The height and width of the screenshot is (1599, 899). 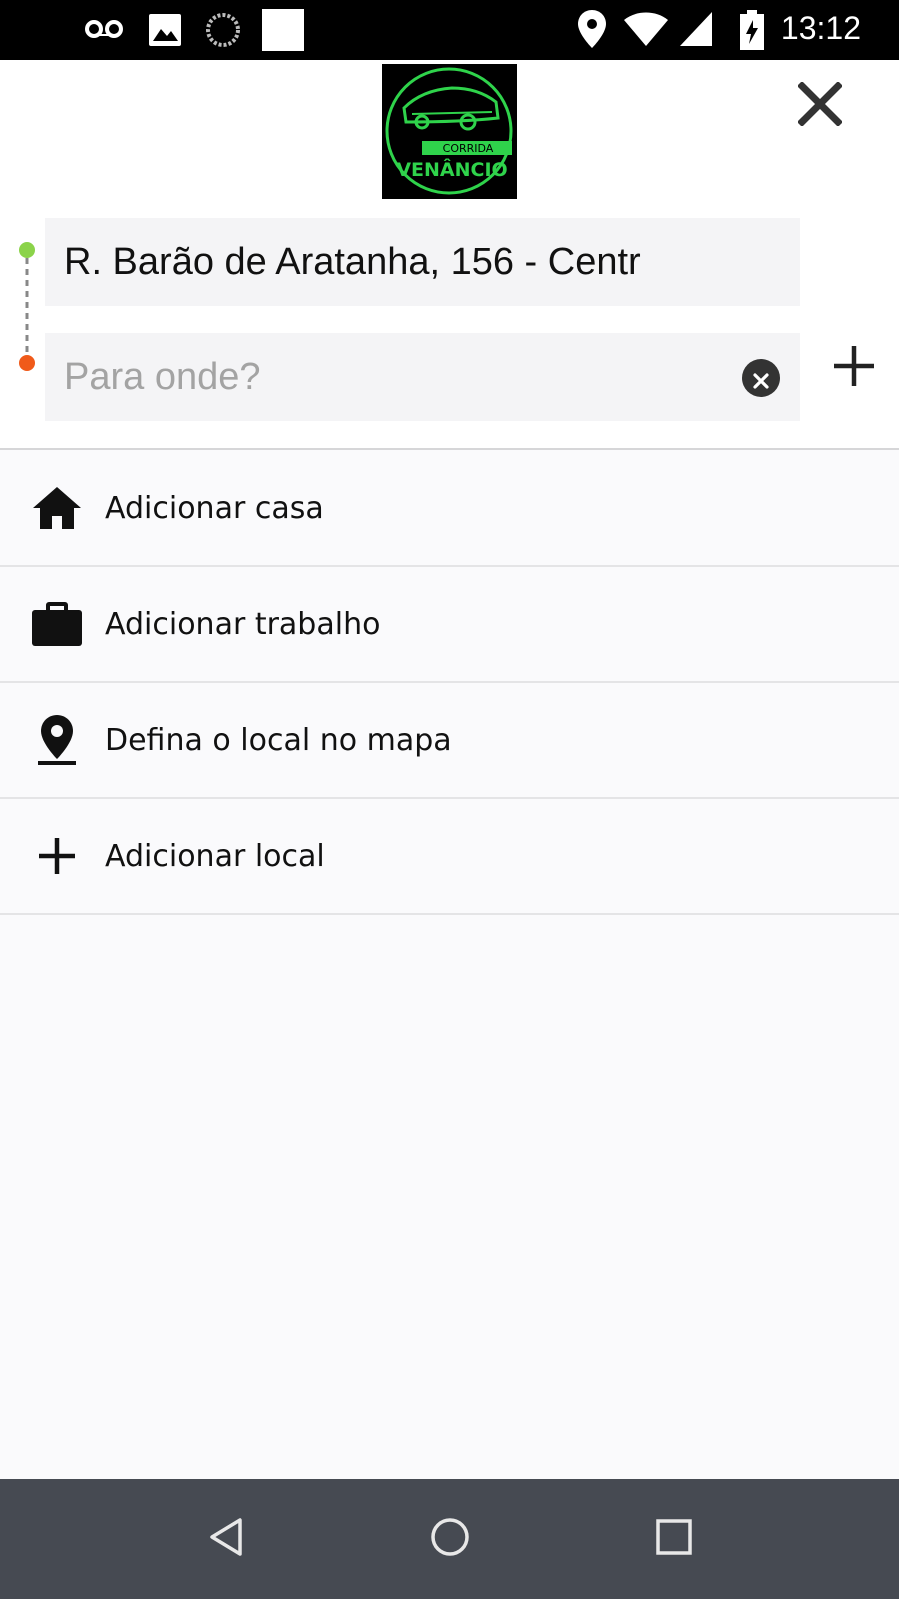 I want to click on list-item-add-home: Adicionar casa, so click(x=449, y=509).